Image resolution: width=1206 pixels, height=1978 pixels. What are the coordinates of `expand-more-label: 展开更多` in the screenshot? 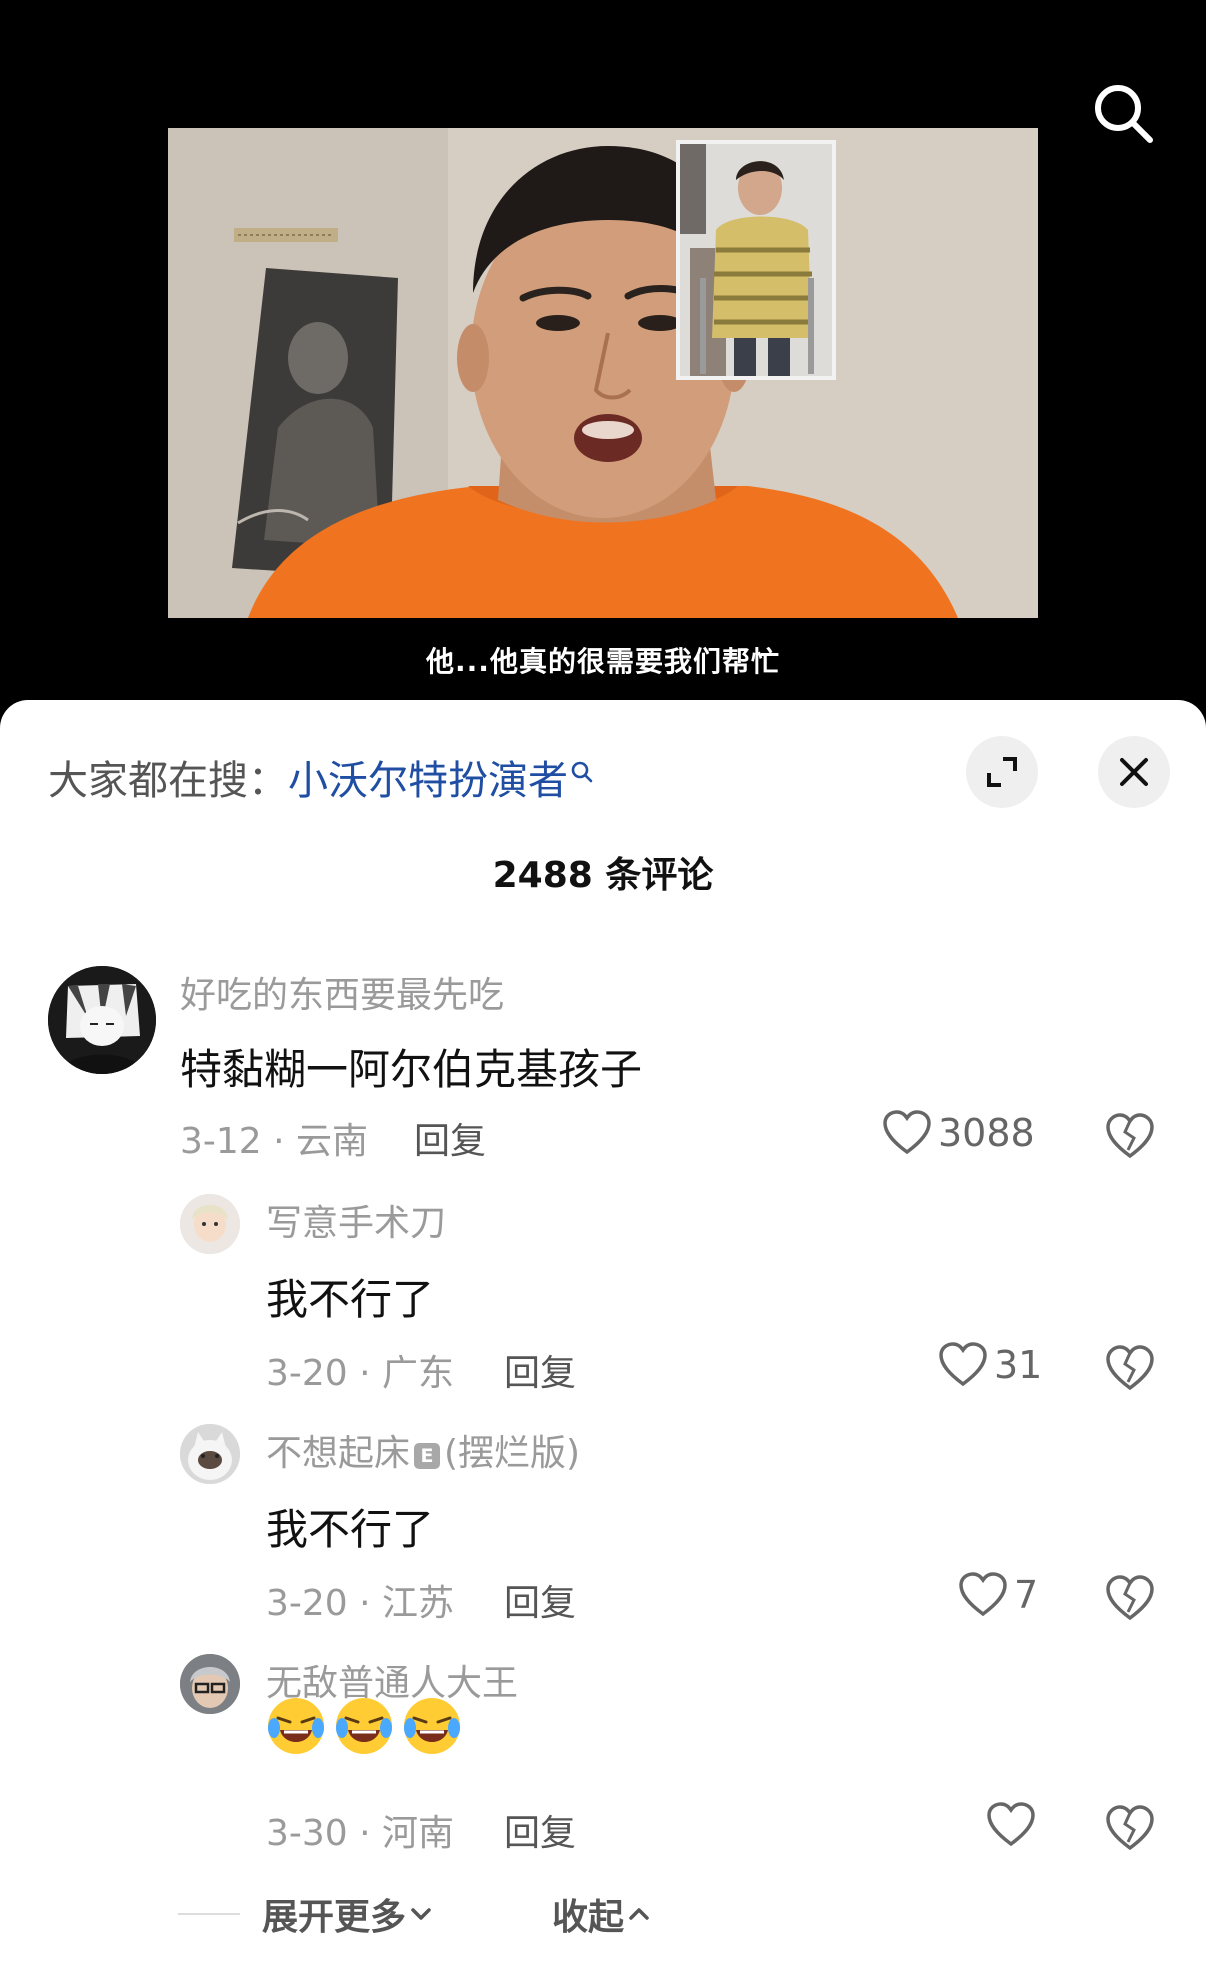 It's located at (334, 1917).